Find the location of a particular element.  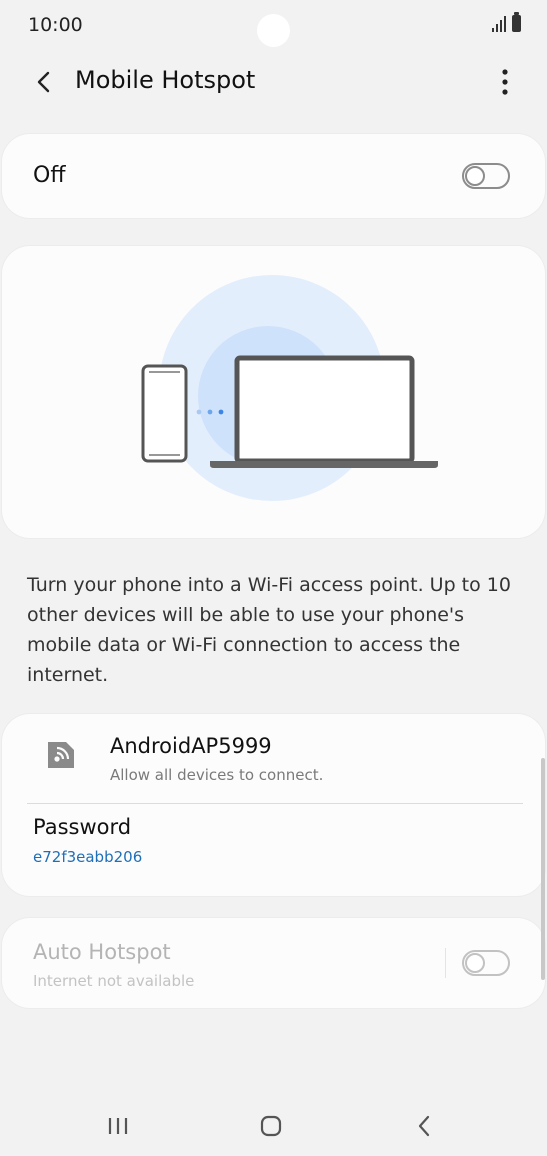

battery-icon is located at coordinates (516, 22).